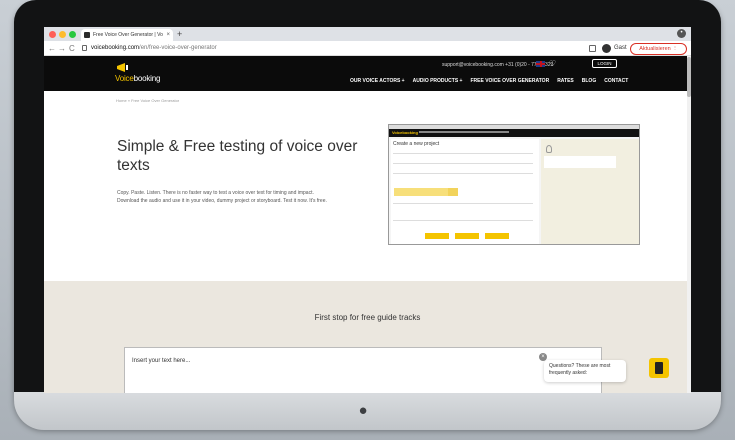 This screenshot has width=735, height=440. What do you see at coordinates (549, 149) in the screenshot?
I see `lightbulb-icon` at bounding box center [549, 149].